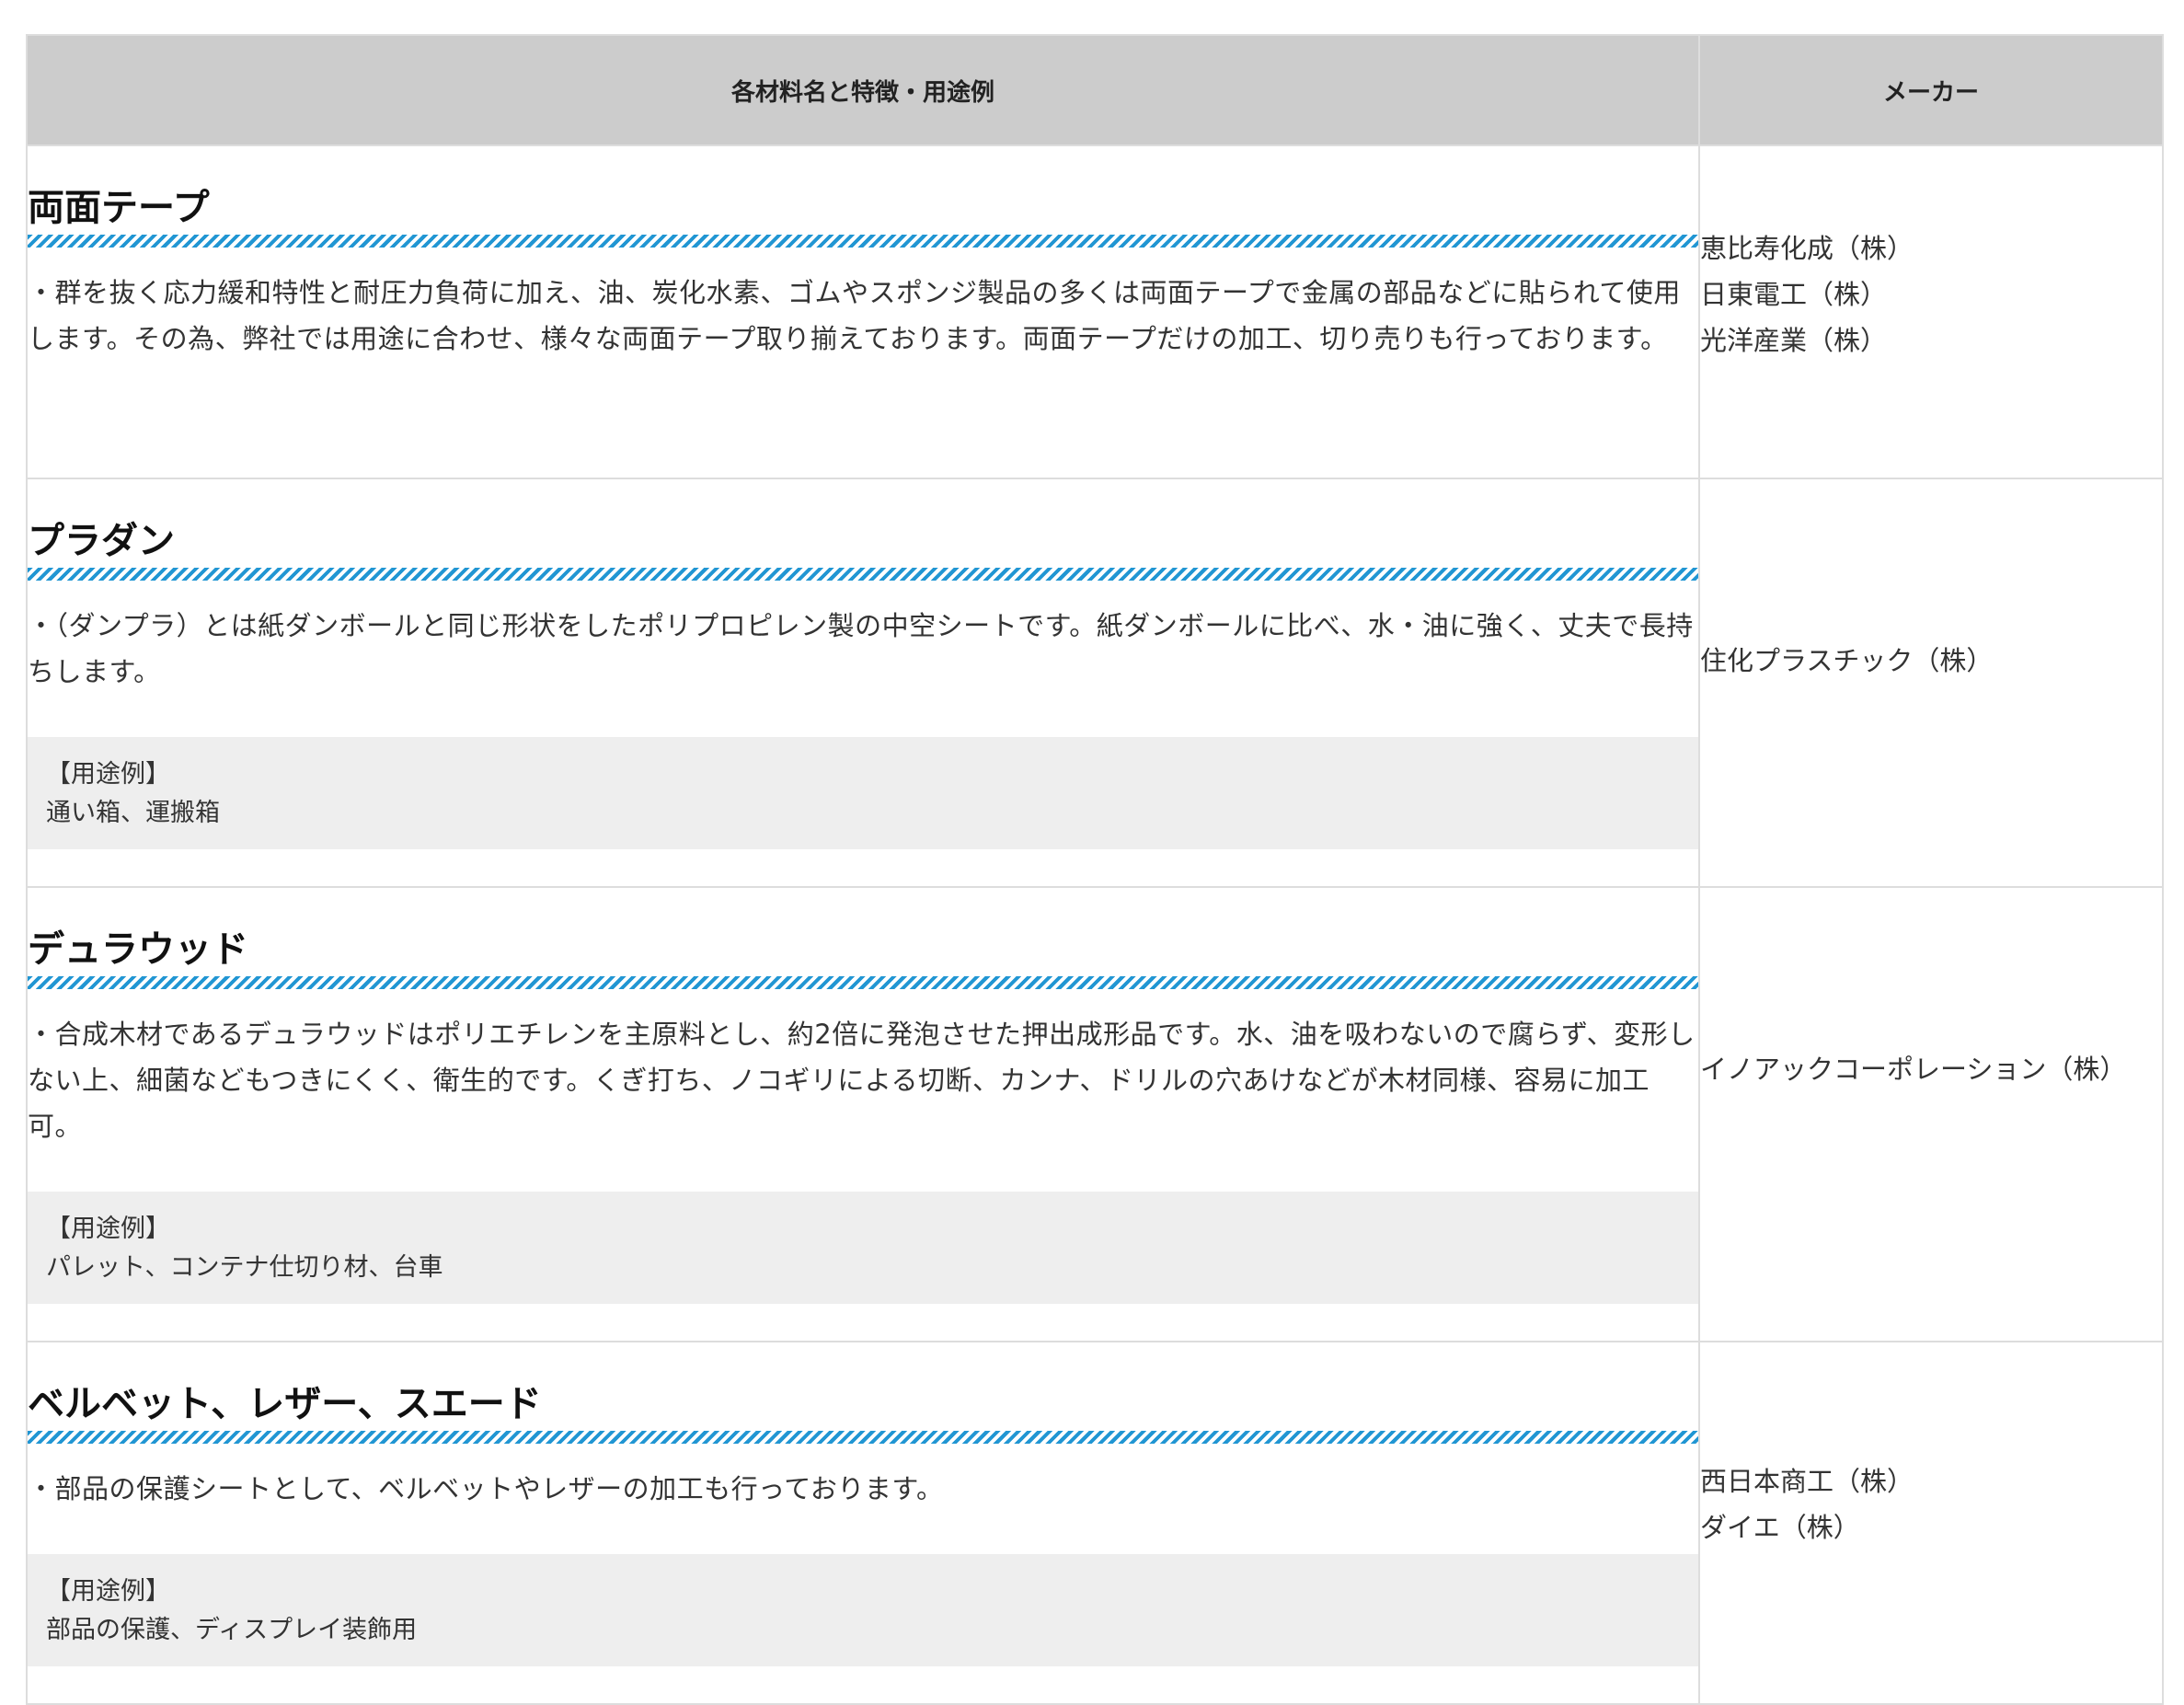  I want to click on maker-list: 住化プラスチック（株）, so click(1931, 661).